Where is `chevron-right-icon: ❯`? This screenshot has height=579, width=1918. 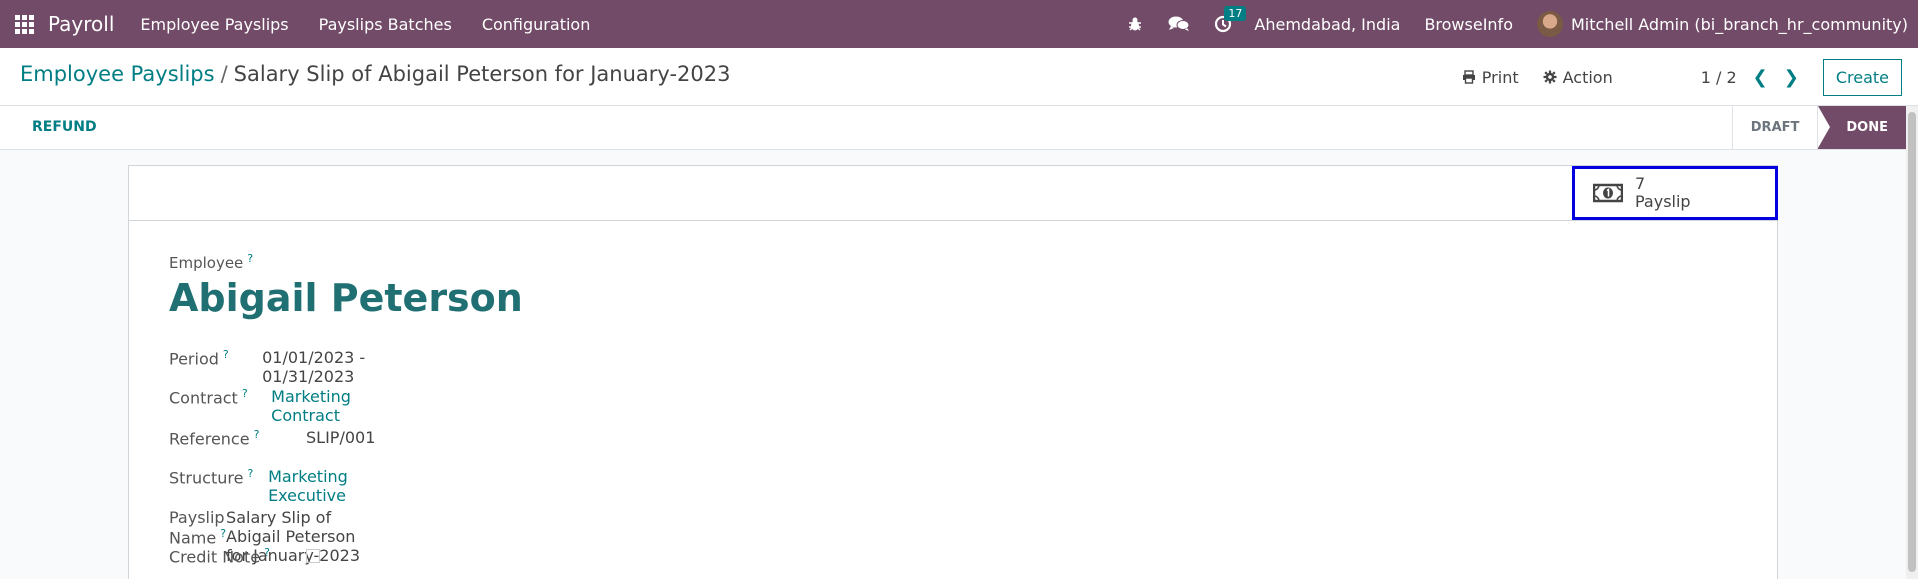 chevron-right-icon: ❯ is located at coordinates (1791, 77).